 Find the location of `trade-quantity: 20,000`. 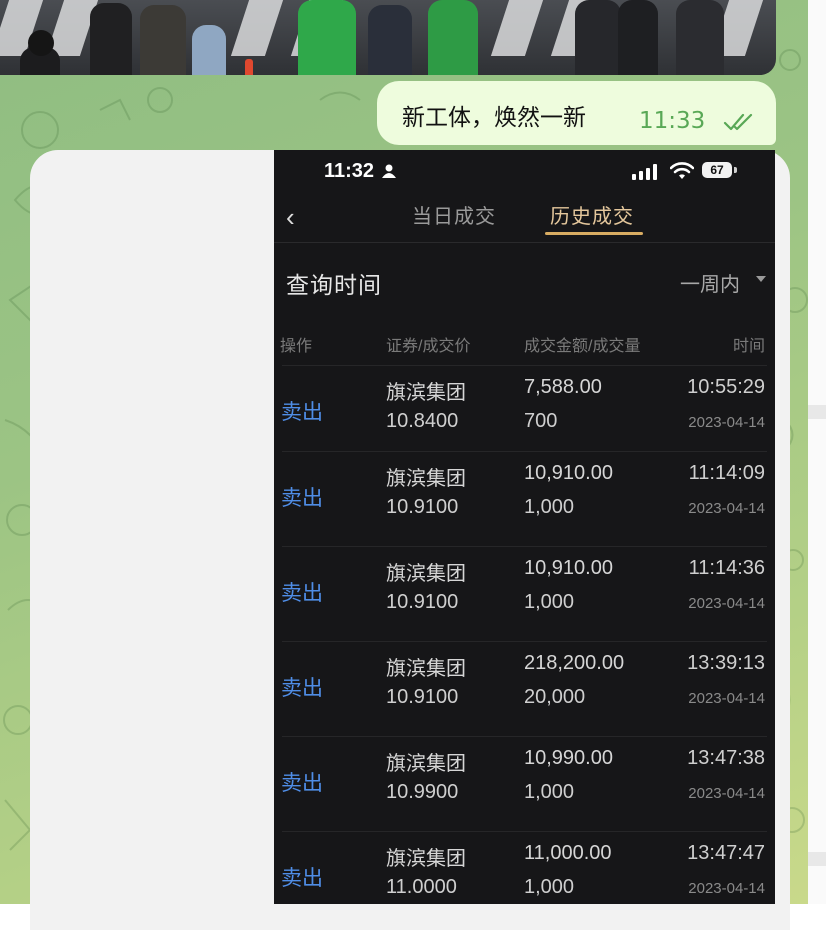

trade-quantity: 20,000 is located at coordinates (555, 697).